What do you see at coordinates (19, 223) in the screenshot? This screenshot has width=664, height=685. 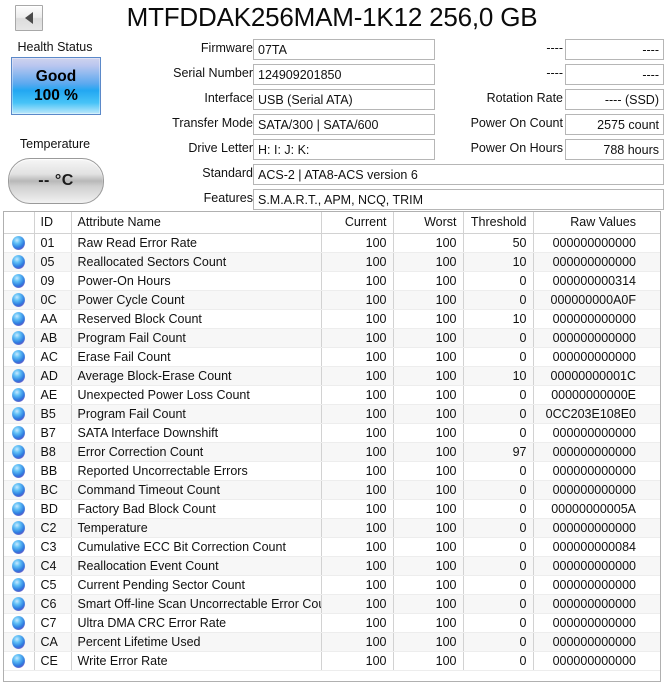 I see `column-header-status` at bounding box center [19, 223].